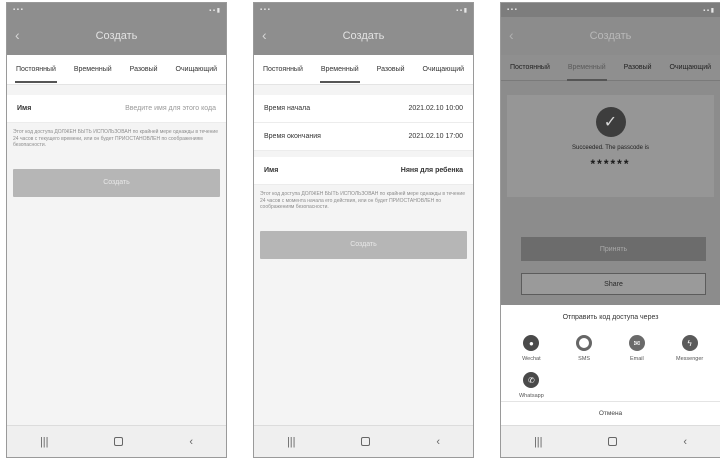 The height and width of the screenshot is (461, 720). I want to click on share-whatsapp: ✆ Whatsapp, so click(531, 385).